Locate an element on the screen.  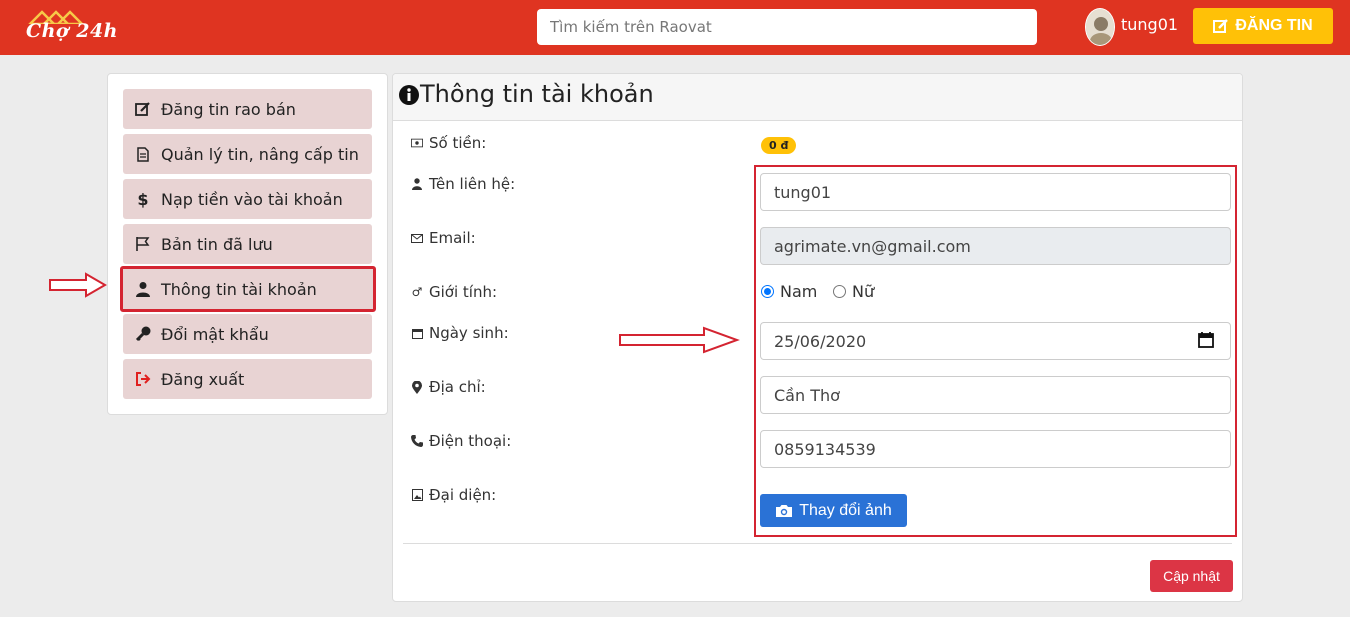
birthday-label: Ngày sinh: is located at coordinates (469, 333).